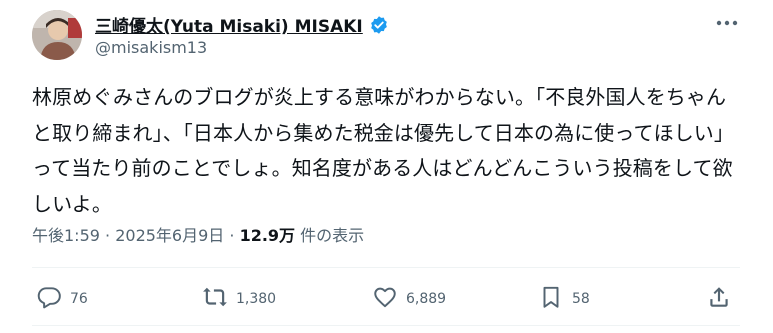 The image size is (773, 333). What do you see at coordinates (229, 24) in the screenshot?
I see `author-display-name: 三崎優太(Yuta Misaki) MISAKI` at bounding box center [229, 24].